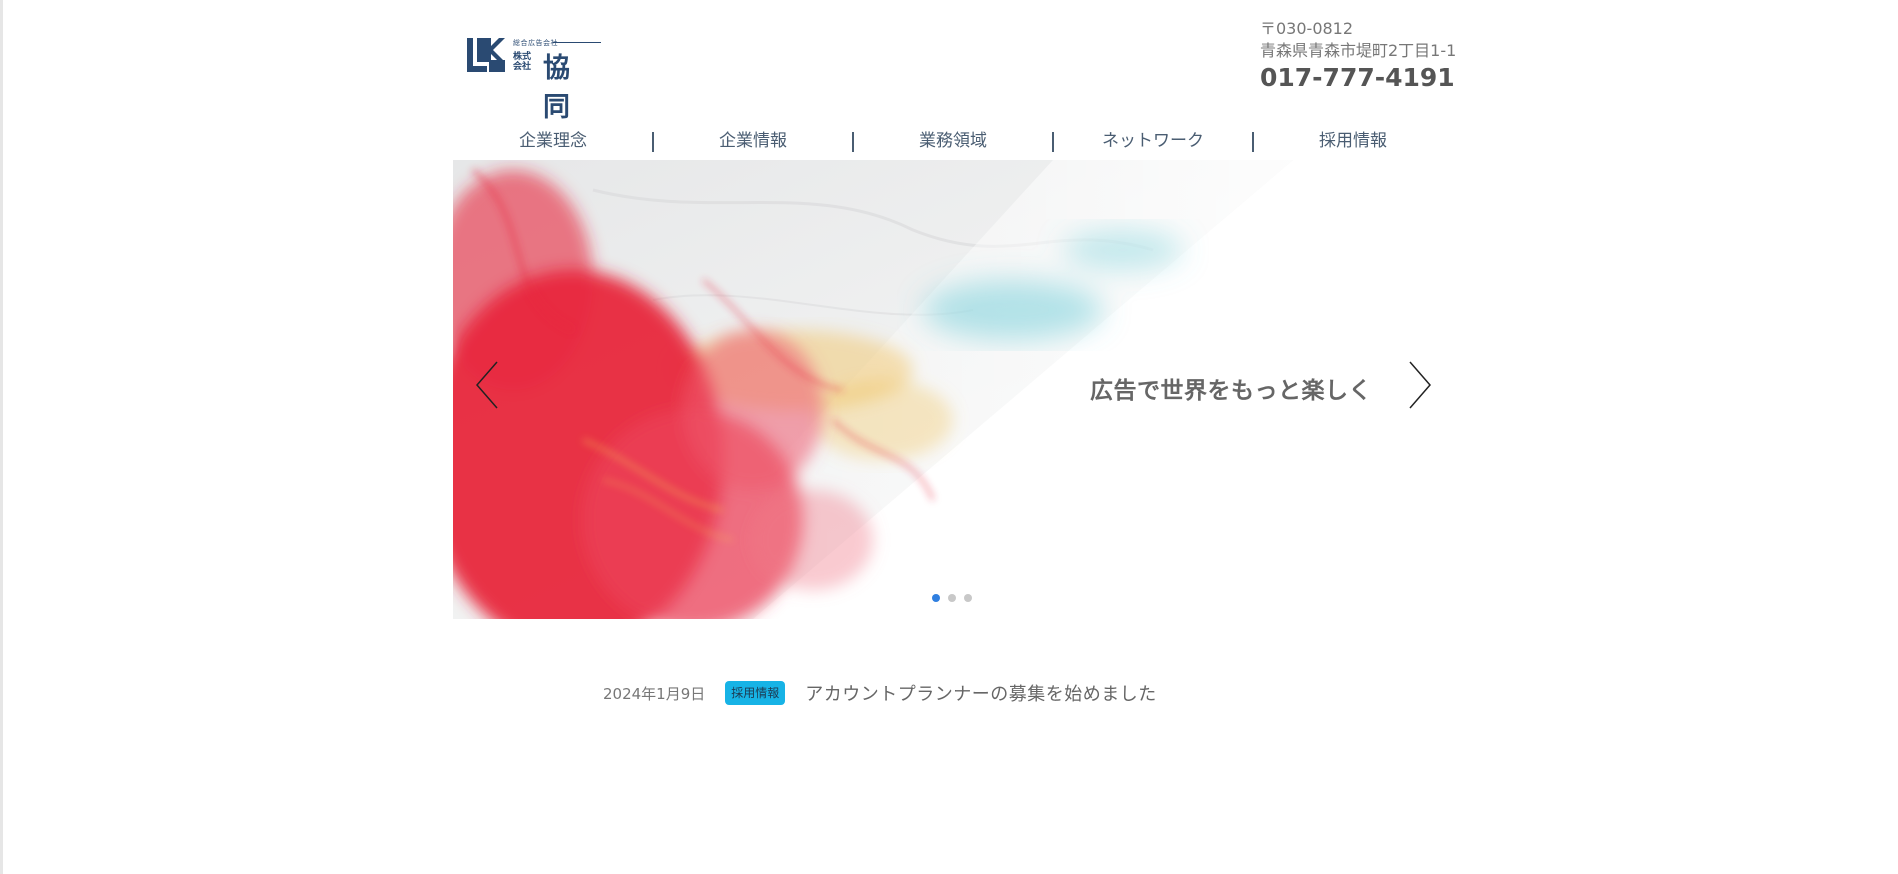 The image size is (1898, 874). What do you see at coordinates (1231, 391) in the screenshot?
I see `hero-caption: 広告で世界をもっと楽しく` at bounding box center [1231, 391].